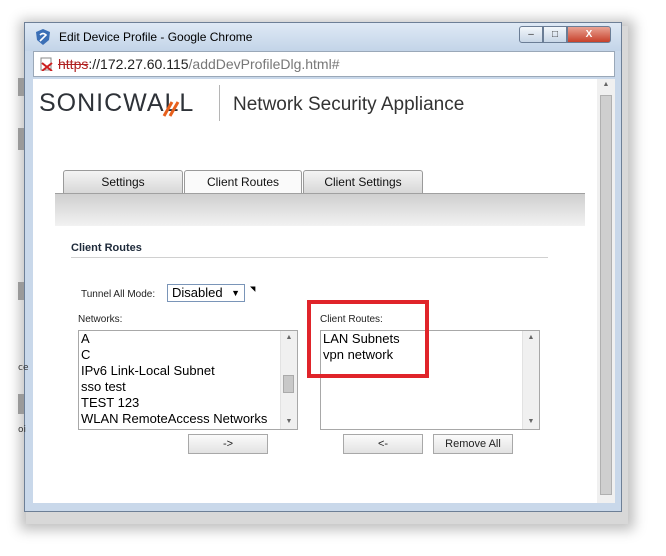  Describe the element at coordinates (368, 339) in the screenshot. I see `annotation-highlight-box` at that location.